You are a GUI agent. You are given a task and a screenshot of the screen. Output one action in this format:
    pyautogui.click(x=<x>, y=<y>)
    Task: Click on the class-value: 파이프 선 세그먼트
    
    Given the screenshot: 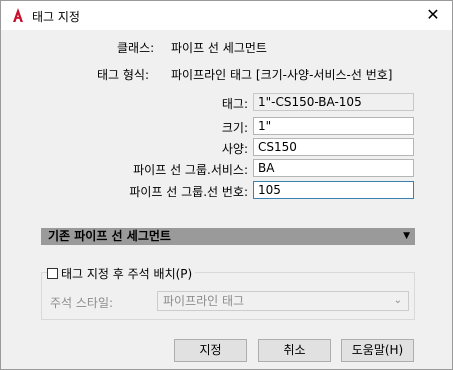 What is the action you would take?
    pyautogui.click(x=219, y=48)
    